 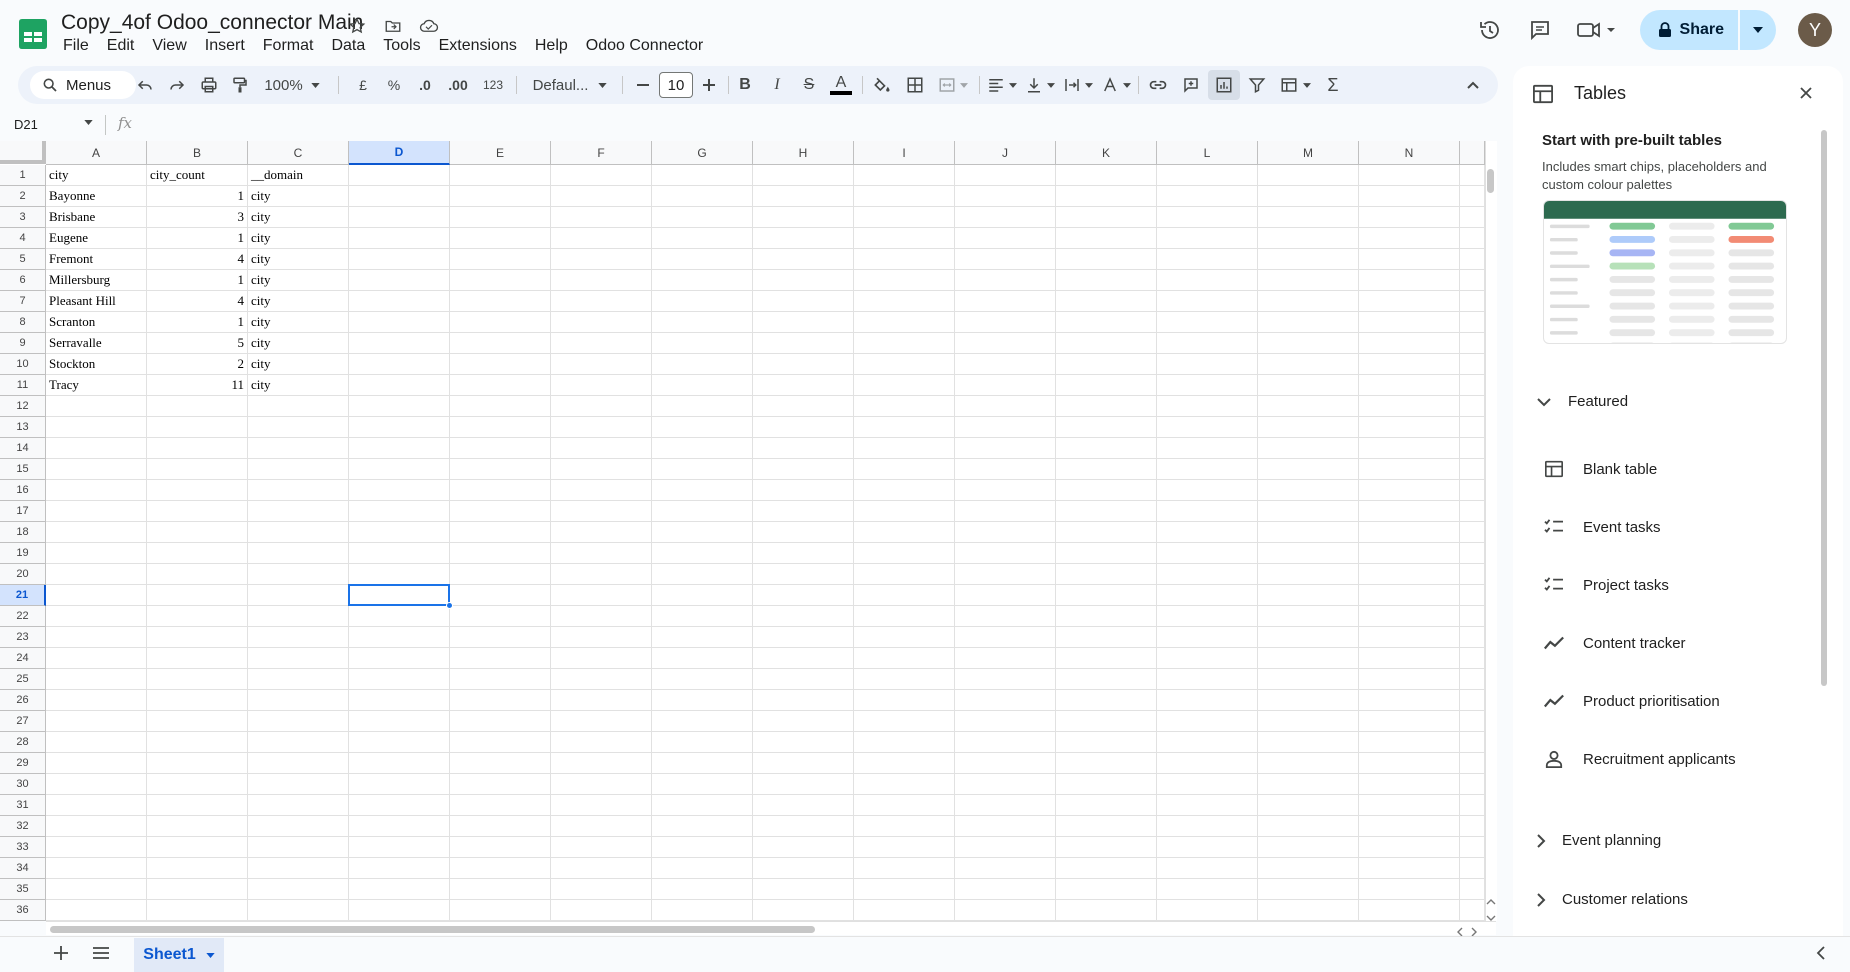 What do you see at coordinates (23, 238) in the screenshot?
I see `row-header: 4` at bounding box center [23, 238].